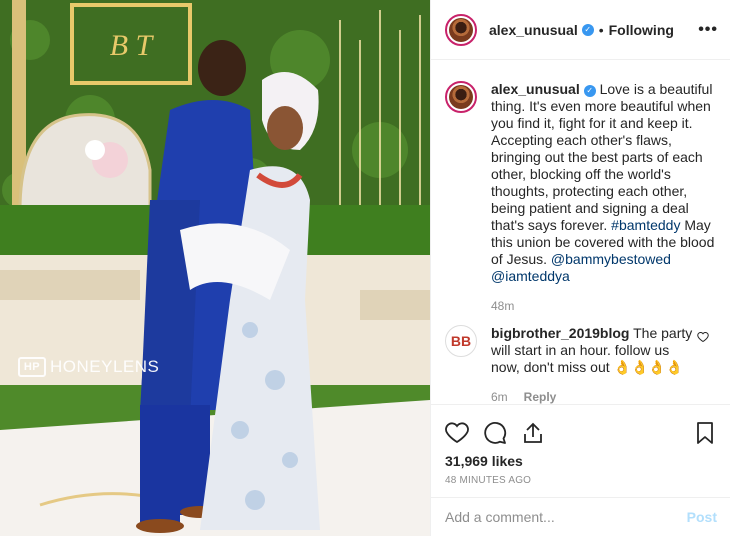  I want to click on photographer-watermark: HP HONEYLENS, so click(88, 367).